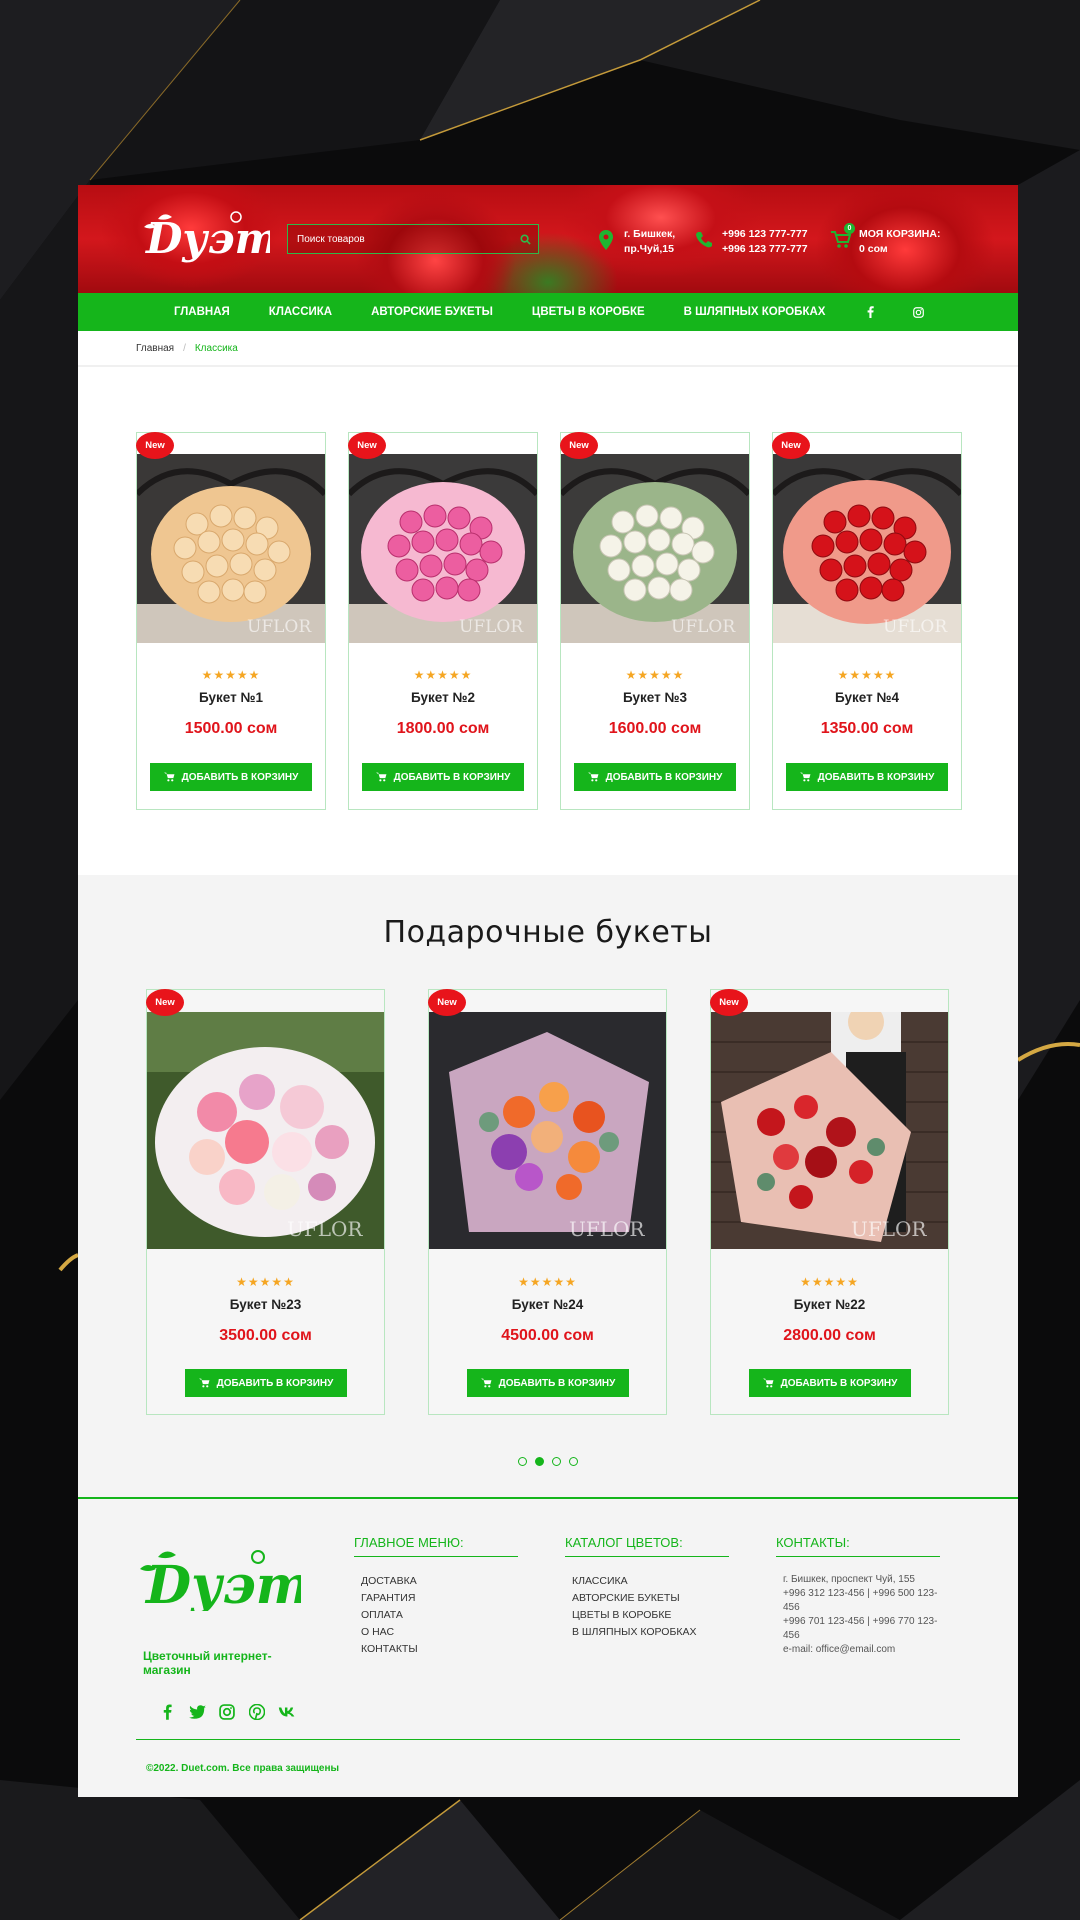  Describe the element at coordinates (525, 239) in the screenshot. I see `search-icon` at that location.